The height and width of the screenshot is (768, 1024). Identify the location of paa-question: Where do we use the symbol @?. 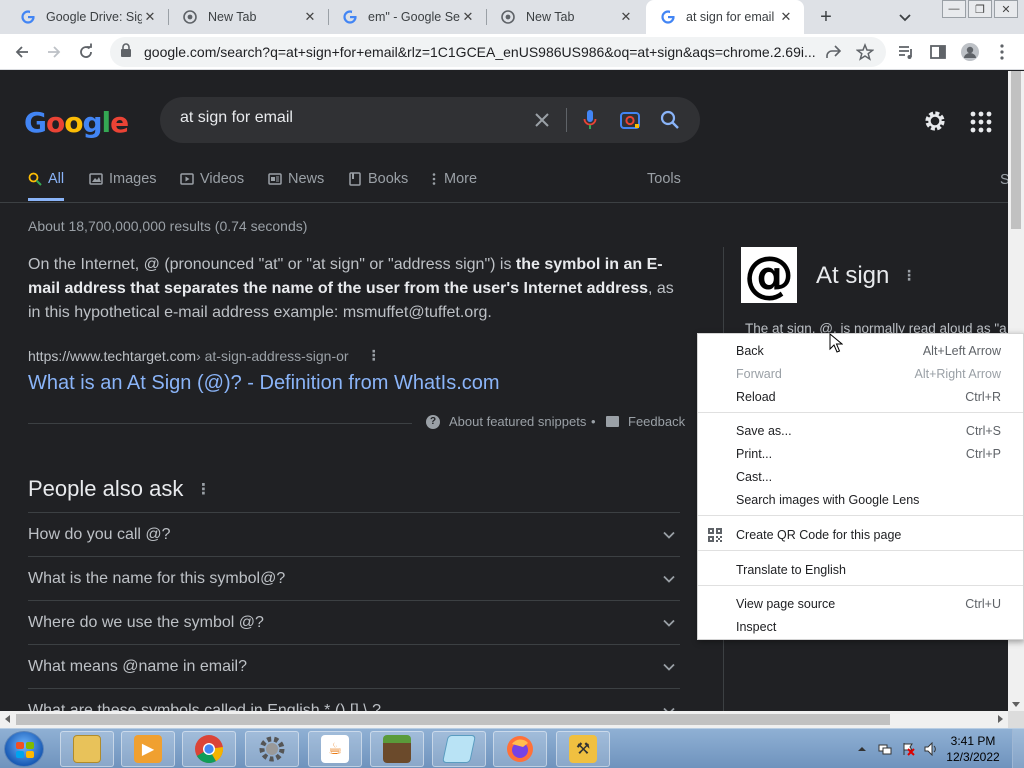
(354, 622).